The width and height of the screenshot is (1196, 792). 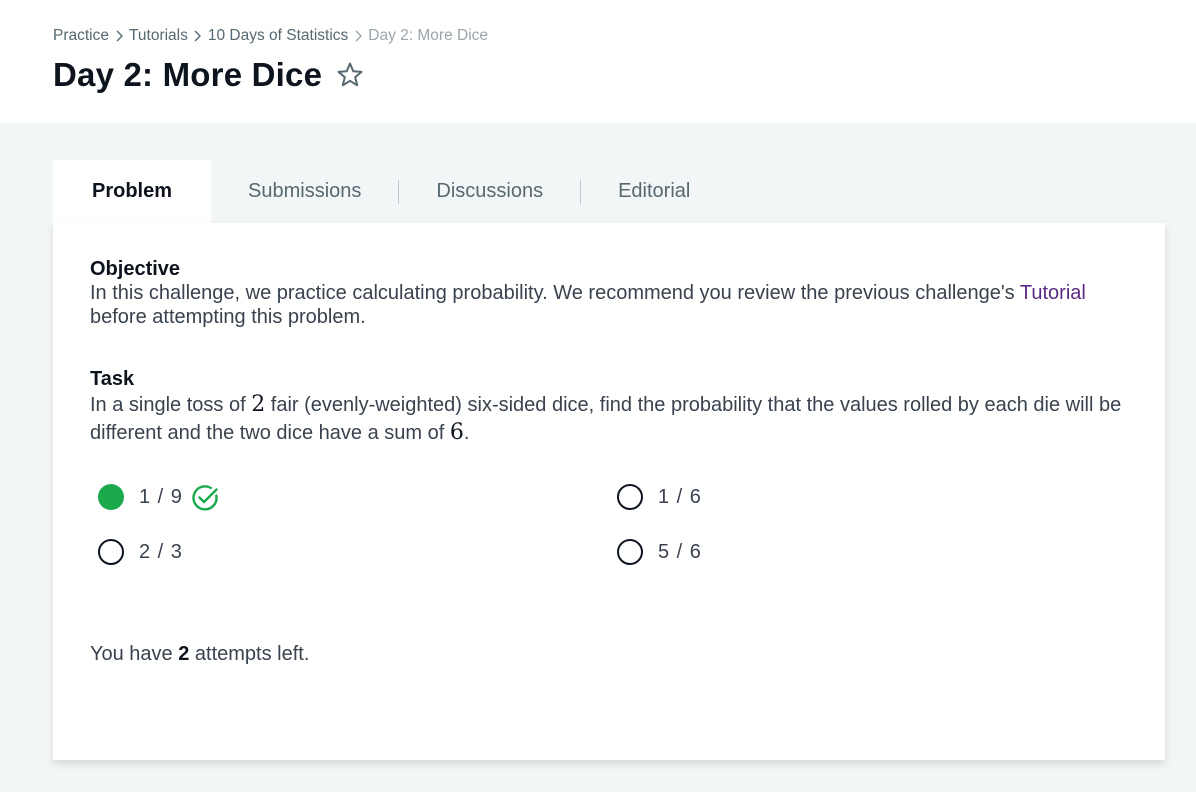 I want to click on option-1-9: 1 / 9, so click(x=159, y=497).